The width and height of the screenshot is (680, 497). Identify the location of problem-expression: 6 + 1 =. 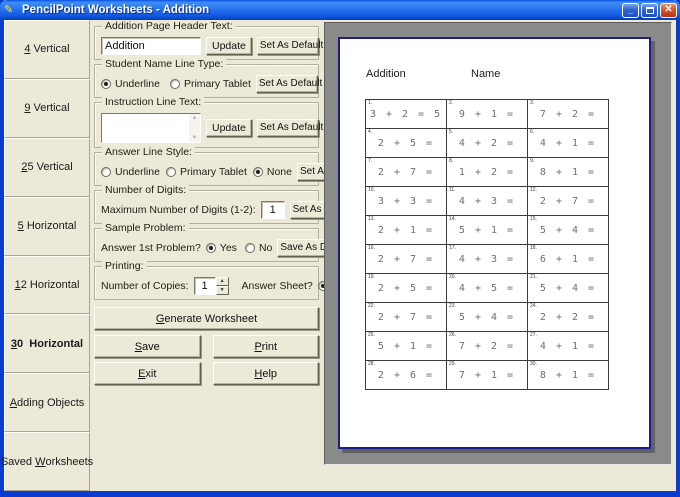
(568, 259).